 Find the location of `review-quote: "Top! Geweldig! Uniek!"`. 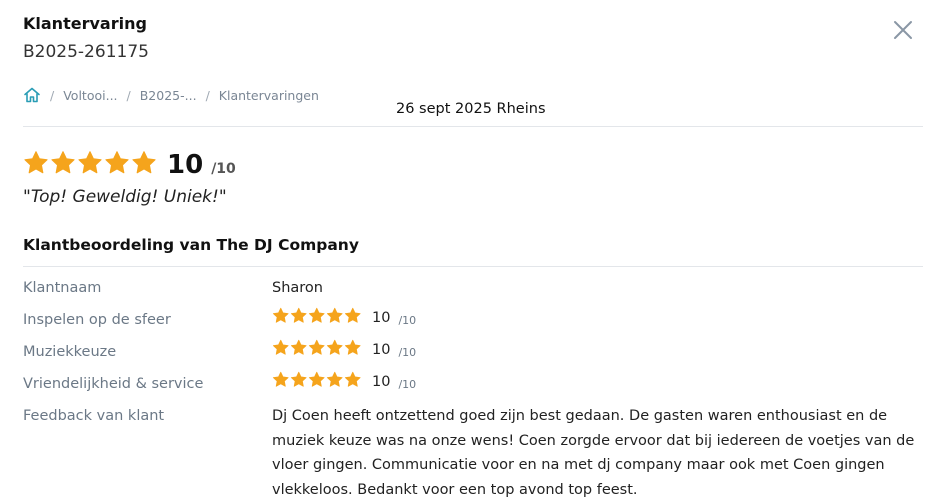

review-quote: "Top! Geweldig! Uniek!" is located at coordinates (125, 197).